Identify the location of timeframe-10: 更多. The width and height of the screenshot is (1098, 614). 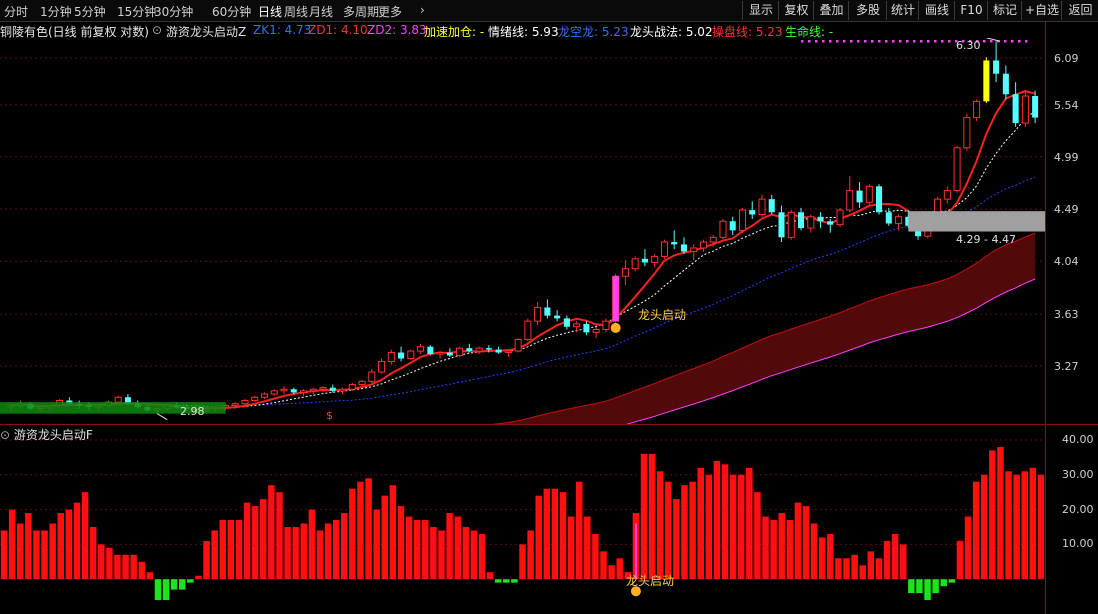
(390, 11).